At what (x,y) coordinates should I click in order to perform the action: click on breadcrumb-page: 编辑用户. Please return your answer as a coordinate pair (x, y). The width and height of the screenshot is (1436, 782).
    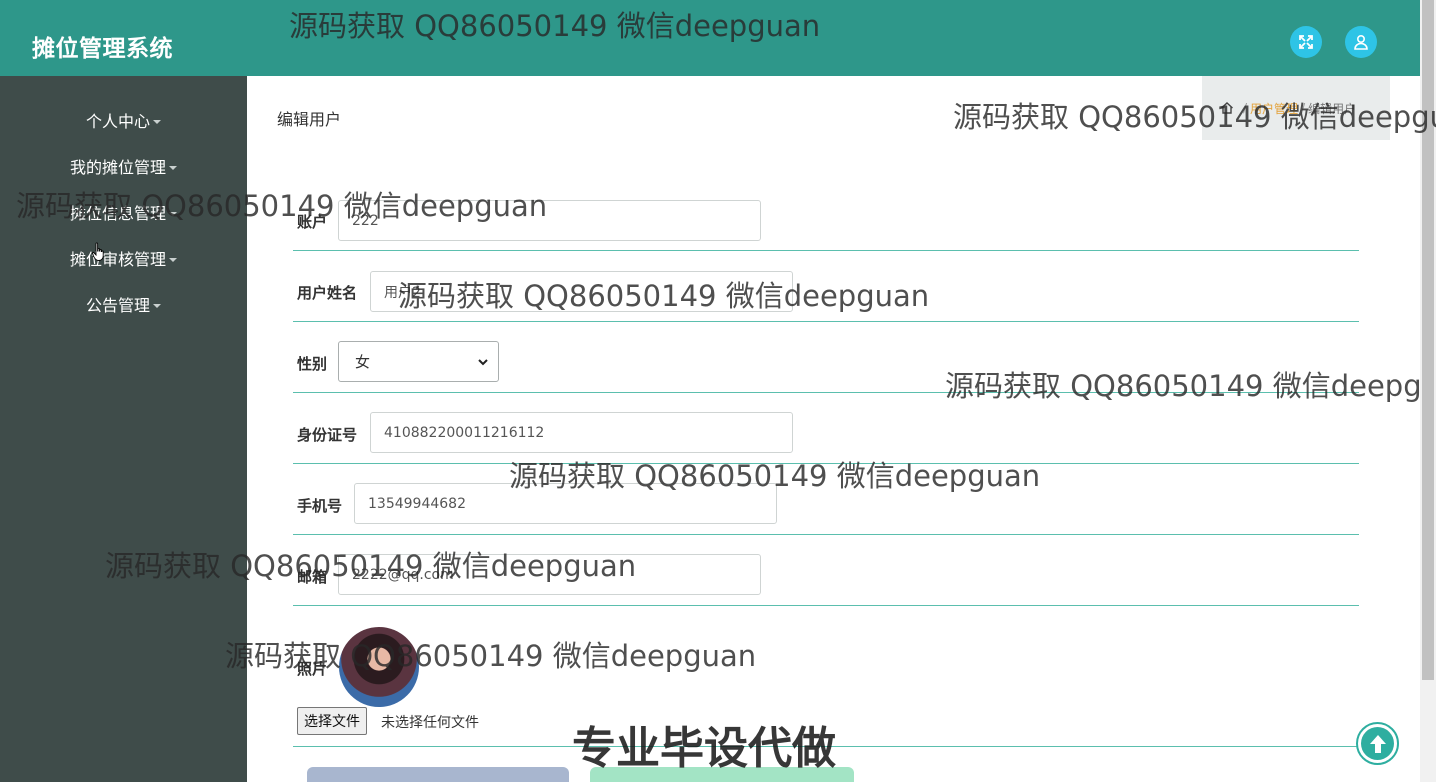
    Looking at the image, I should click on (1332, 108).